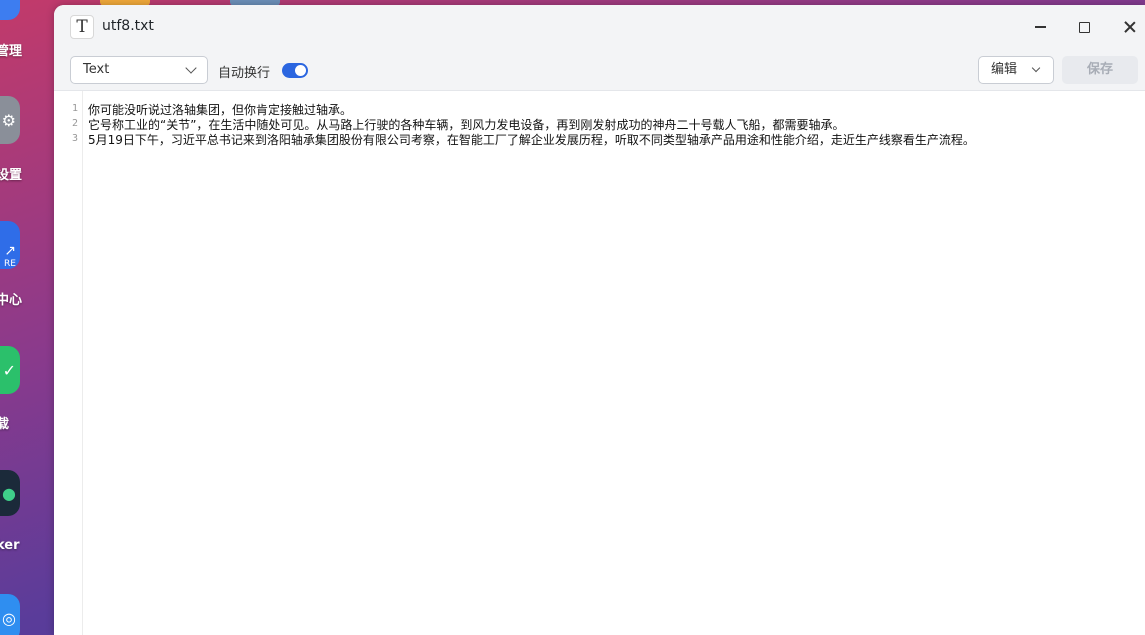 This screenshot has width=1145, height=635. Describe the element at coordinates (11, 300) in the screenshot. I see `desktop-app-label: 中心` at that location.